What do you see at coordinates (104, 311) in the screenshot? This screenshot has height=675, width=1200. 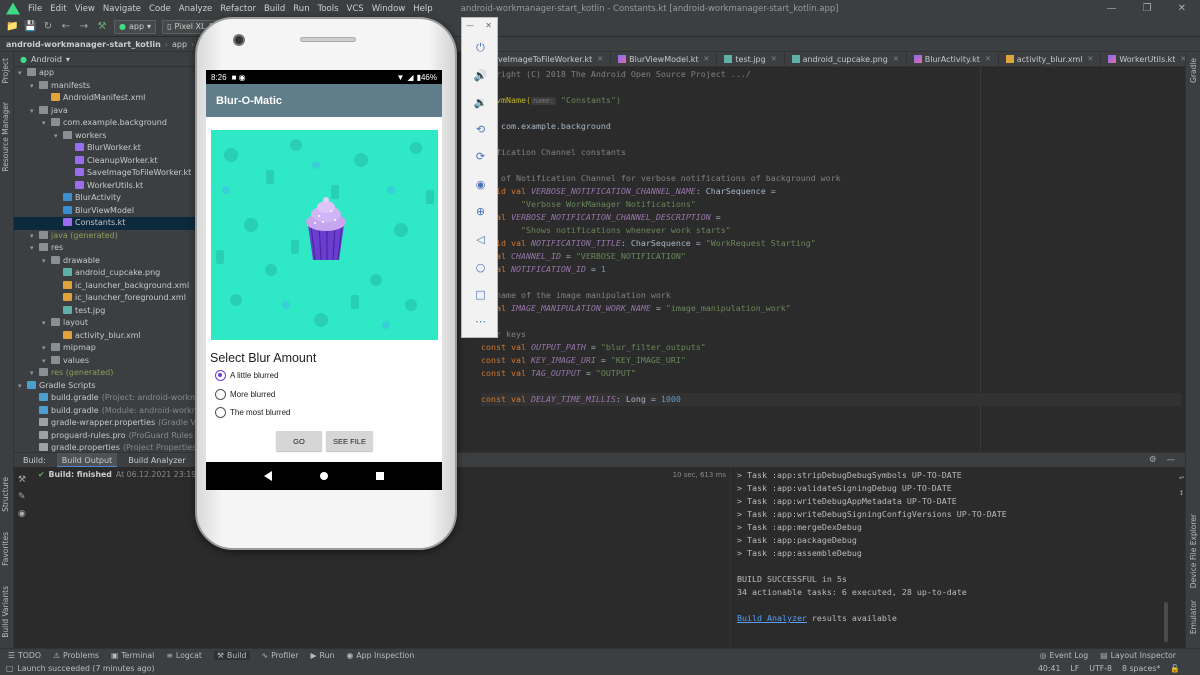 I see `tree-item: test.jpg` at bounding box center [104, 311].